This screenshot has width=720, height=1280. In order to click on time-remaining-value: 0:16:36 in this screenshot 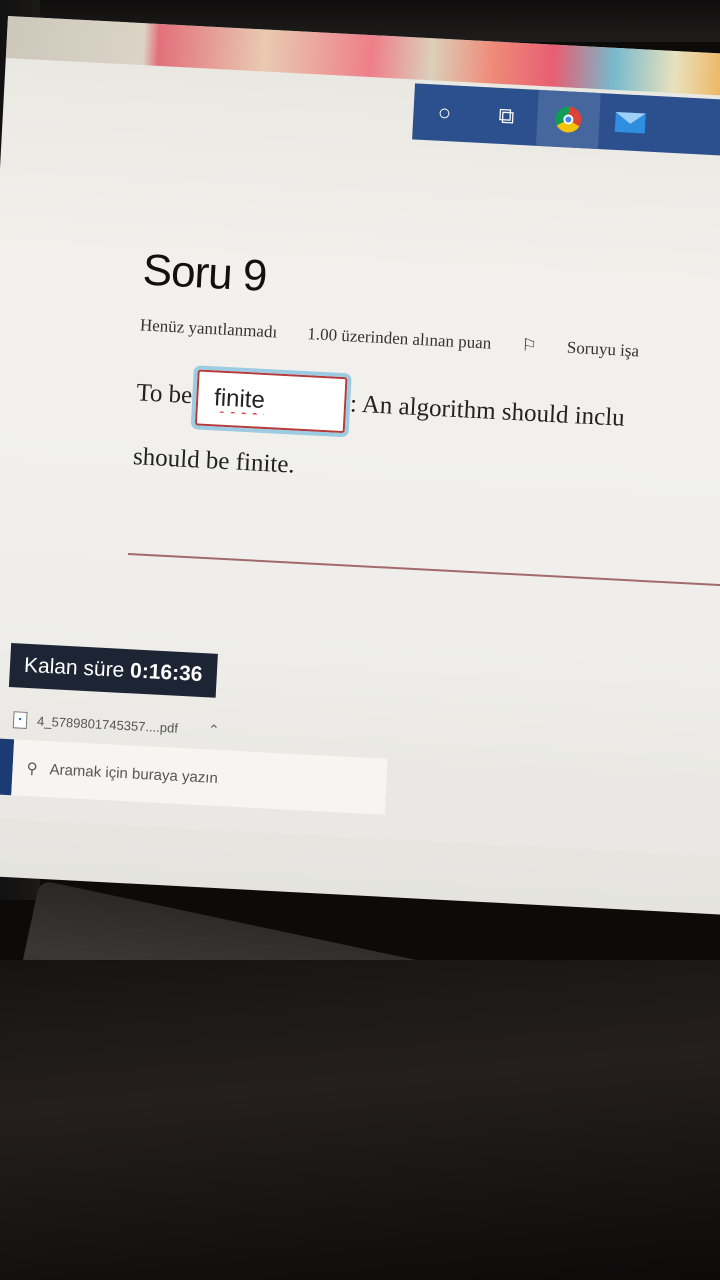, I will do `click(166, 673)`.